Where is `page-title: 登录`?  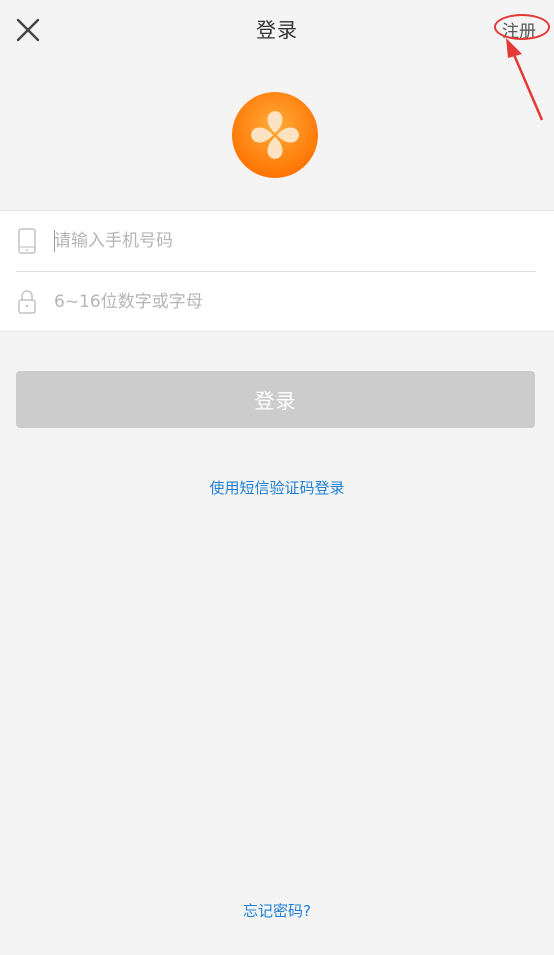 page-title: 登录 is located at coordinates (277, 30).